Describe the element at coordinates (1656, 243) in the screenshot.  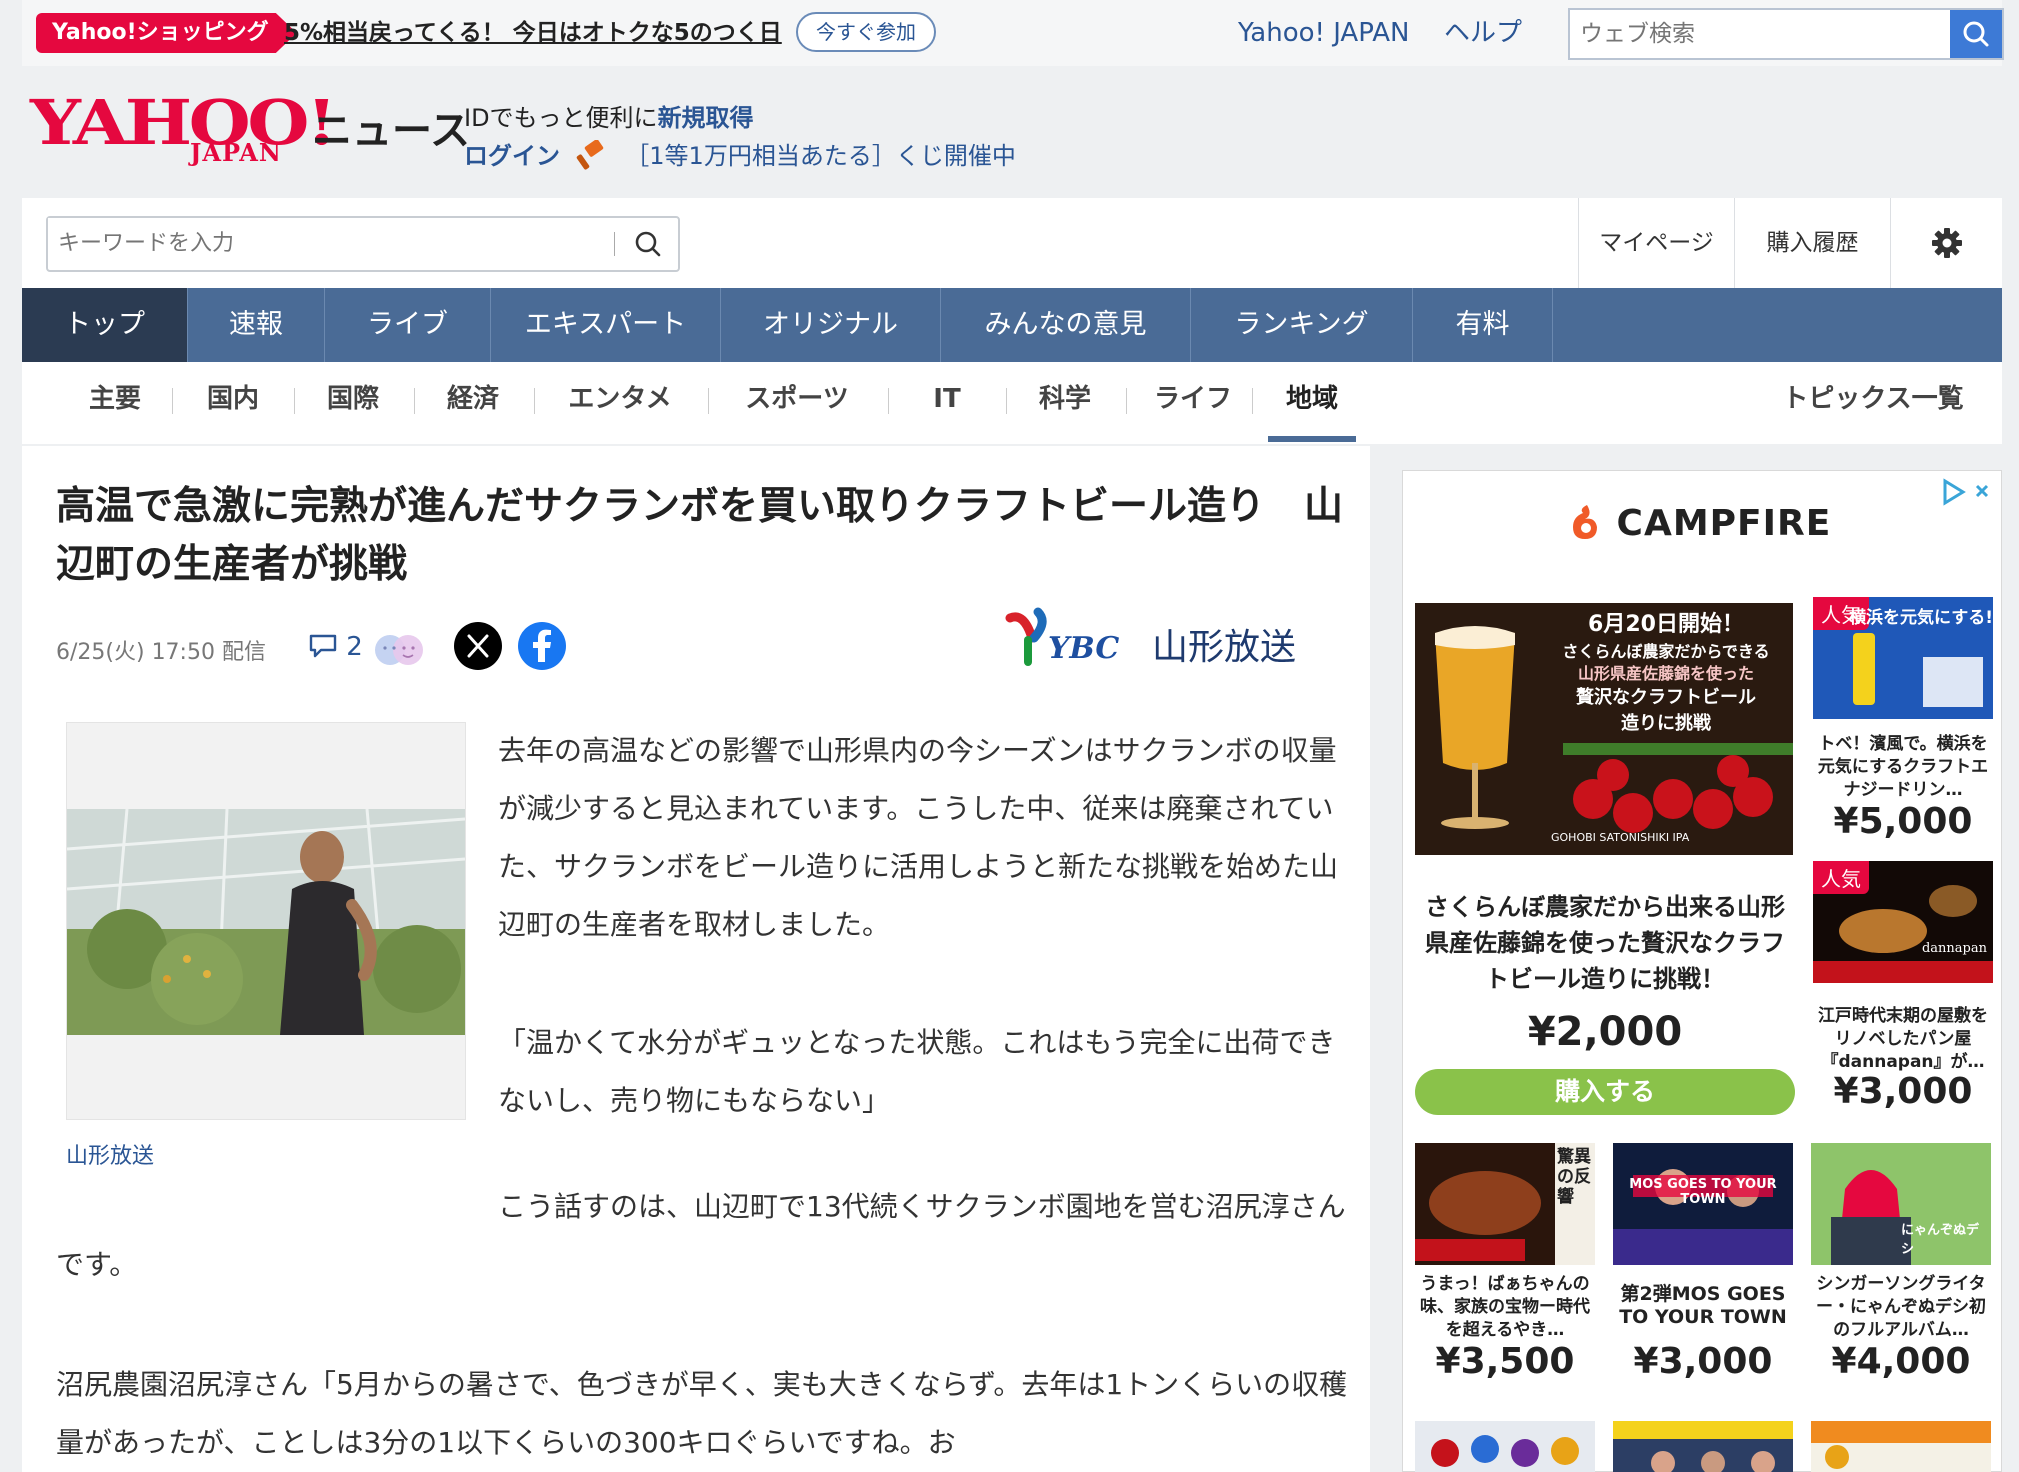
I see `mypage-button: マイページ` at that location.